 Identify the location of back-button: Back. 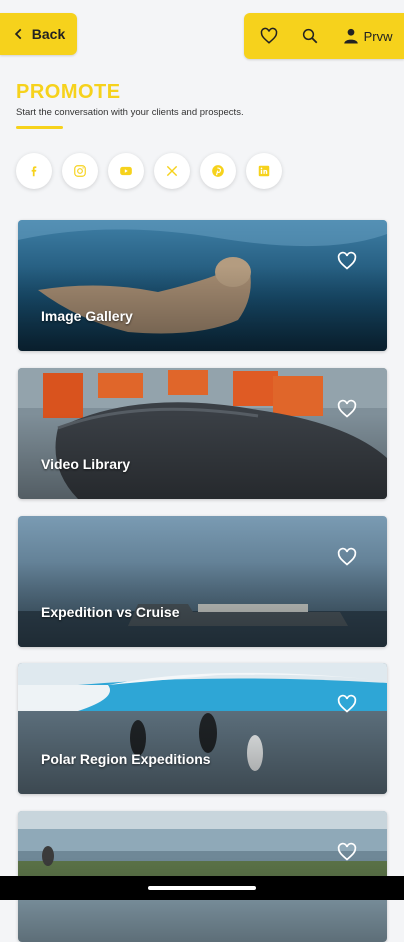
(38, 34).